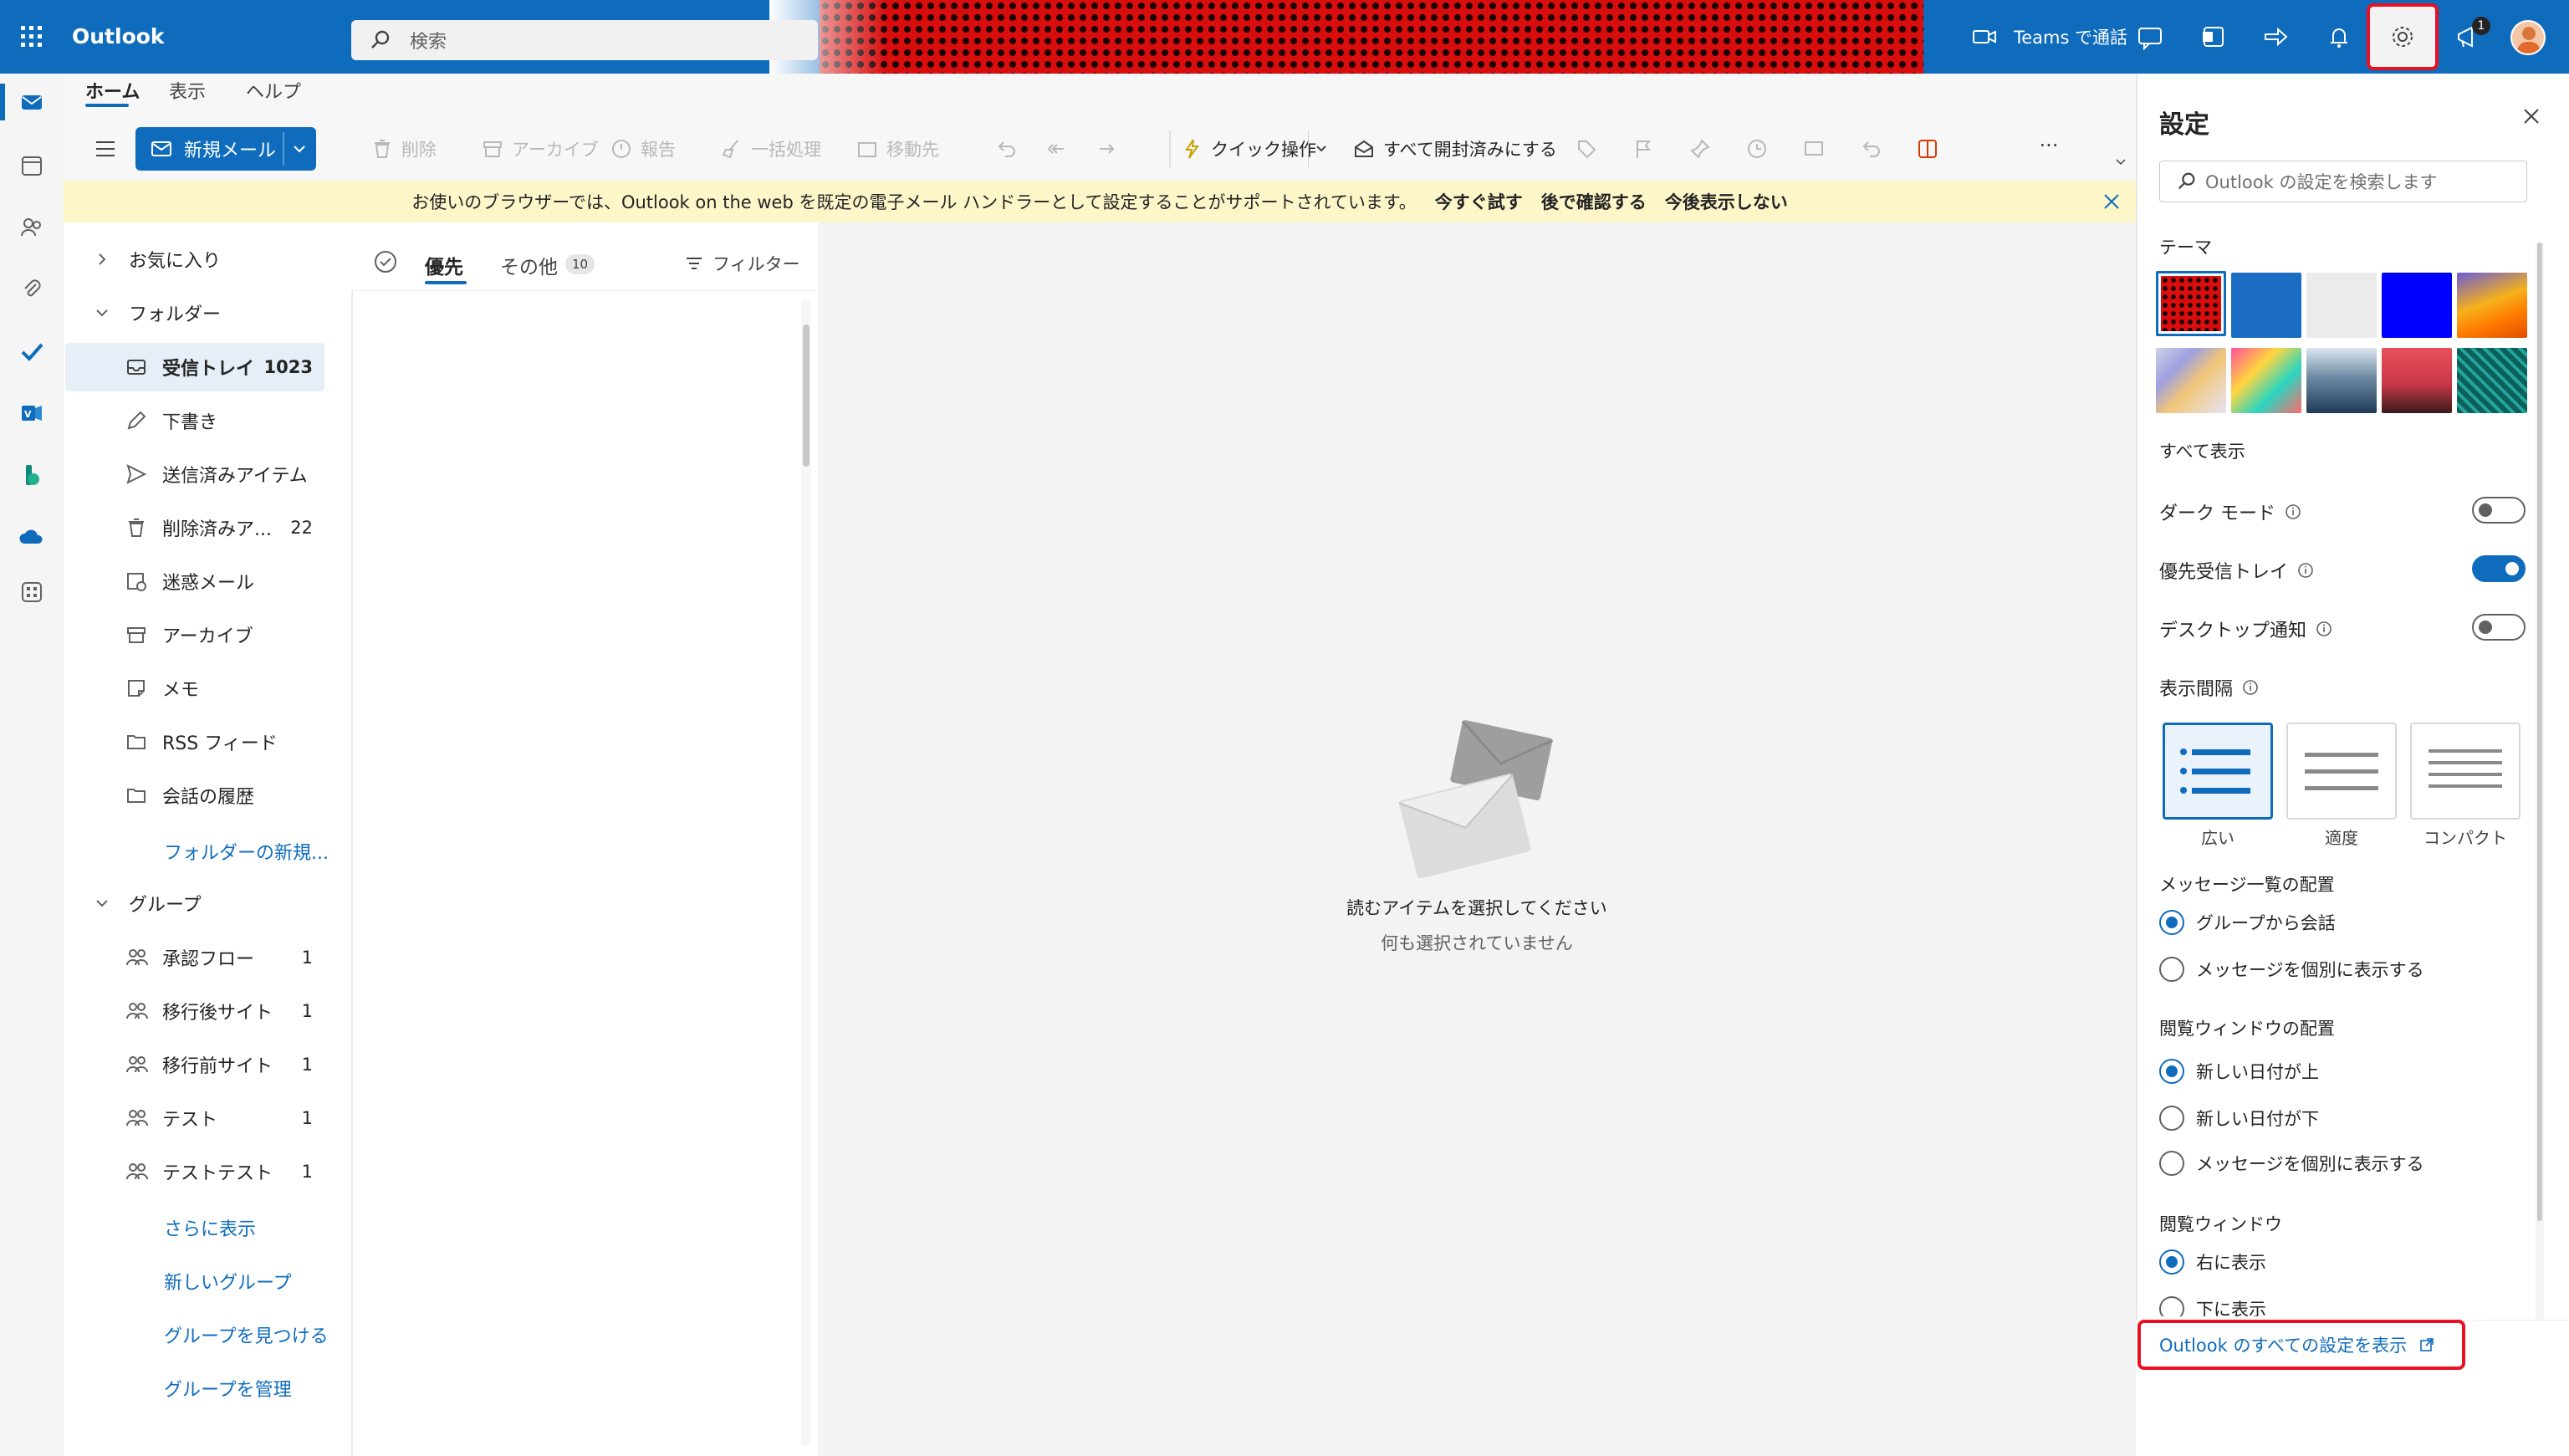 The width and height of the screenshot is (2569, 1456). What do you see at coordinates (299, 148) in the screenshot?
I see `chevron-down-icon` at bounding box center [299, 148].